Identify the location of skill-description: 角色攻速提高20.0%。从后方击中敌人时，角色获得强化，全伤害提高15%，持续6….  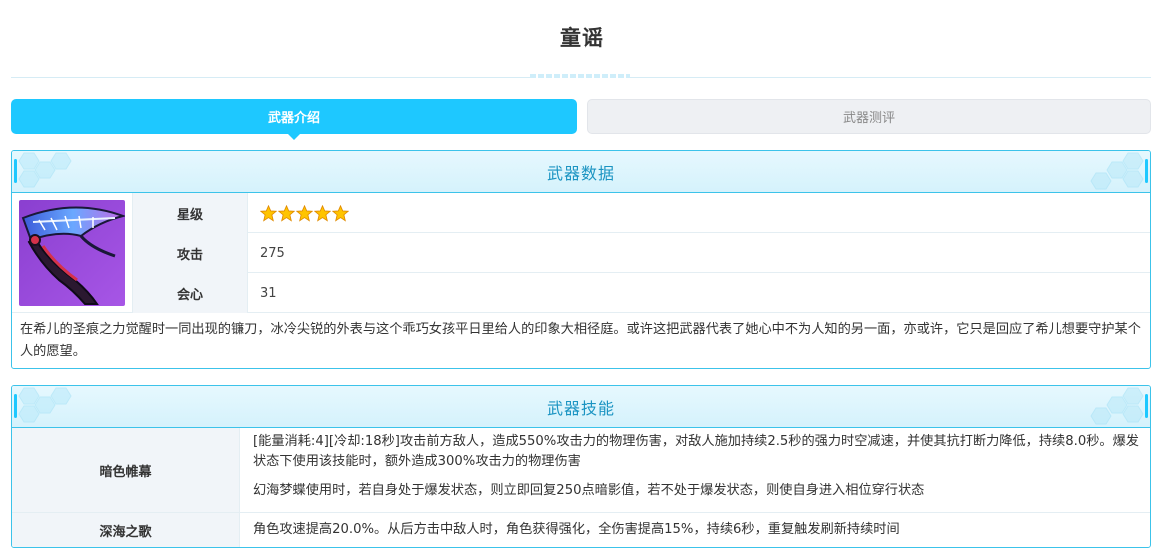
(695, 528).